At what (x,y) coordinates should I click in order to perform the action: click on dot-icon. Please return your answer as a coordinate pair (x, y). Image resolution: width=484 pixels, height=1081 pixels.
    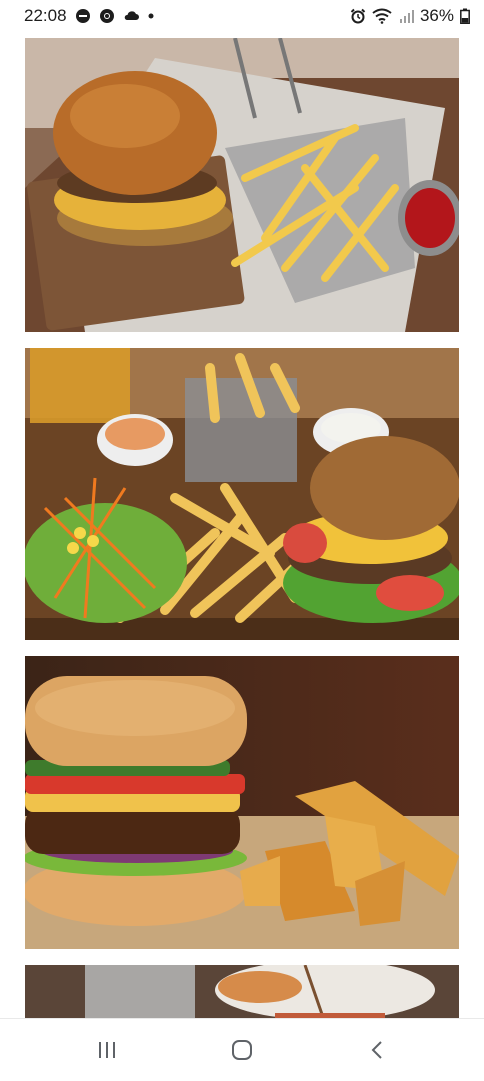
    Looking at the image, I should click on (151, 16).